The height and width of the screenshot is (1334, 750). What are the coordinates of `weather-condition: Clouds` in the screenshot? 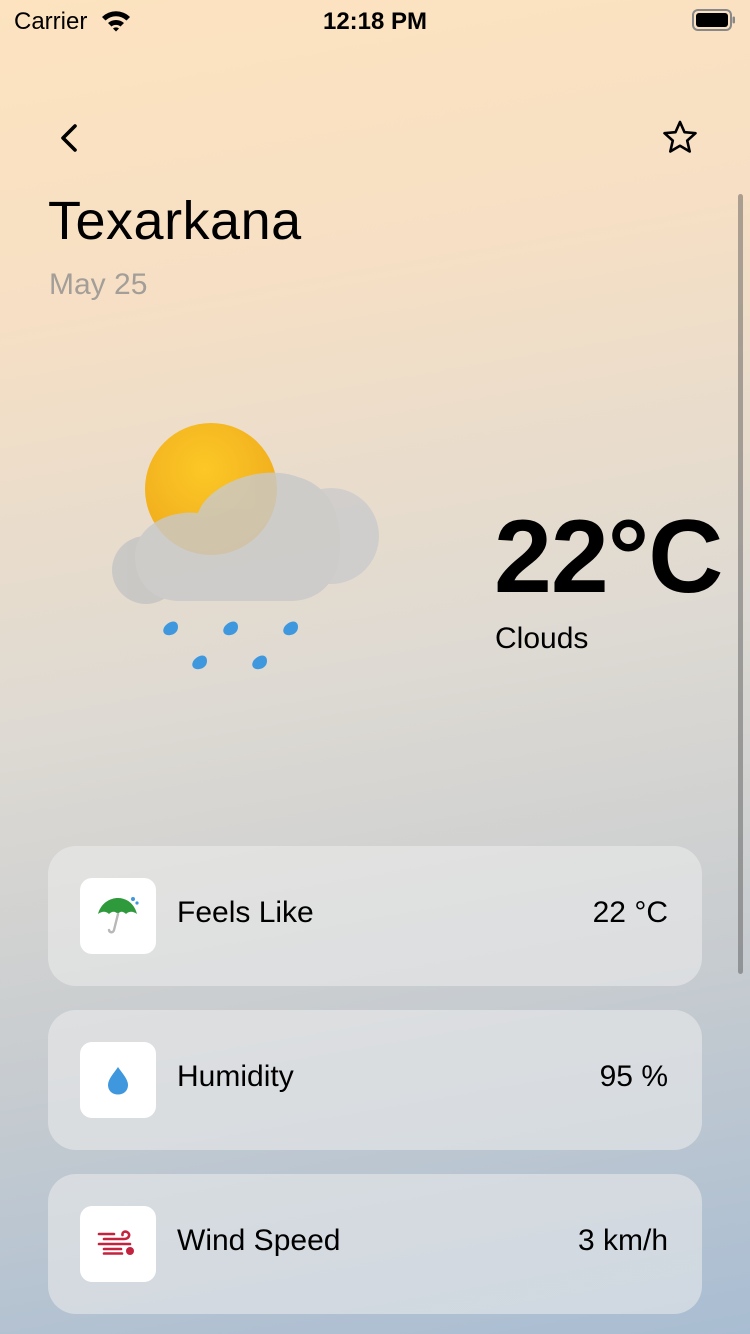 It's located at (542, 638).